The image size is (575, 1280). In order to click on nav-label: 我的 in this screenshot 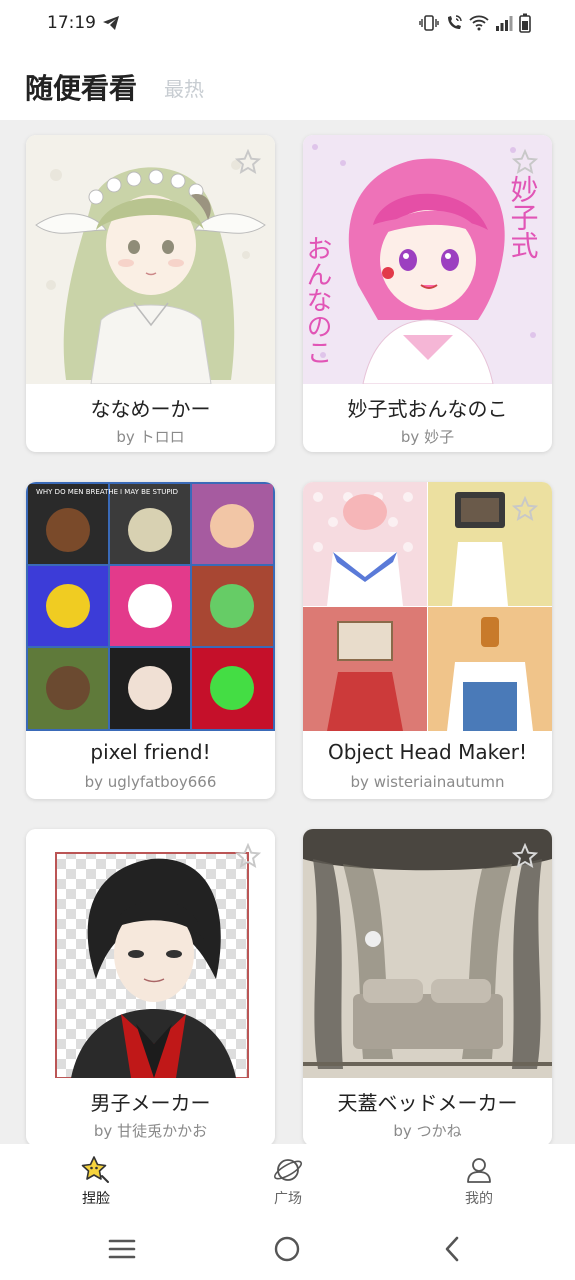, I will do `click(479, 1199)`.